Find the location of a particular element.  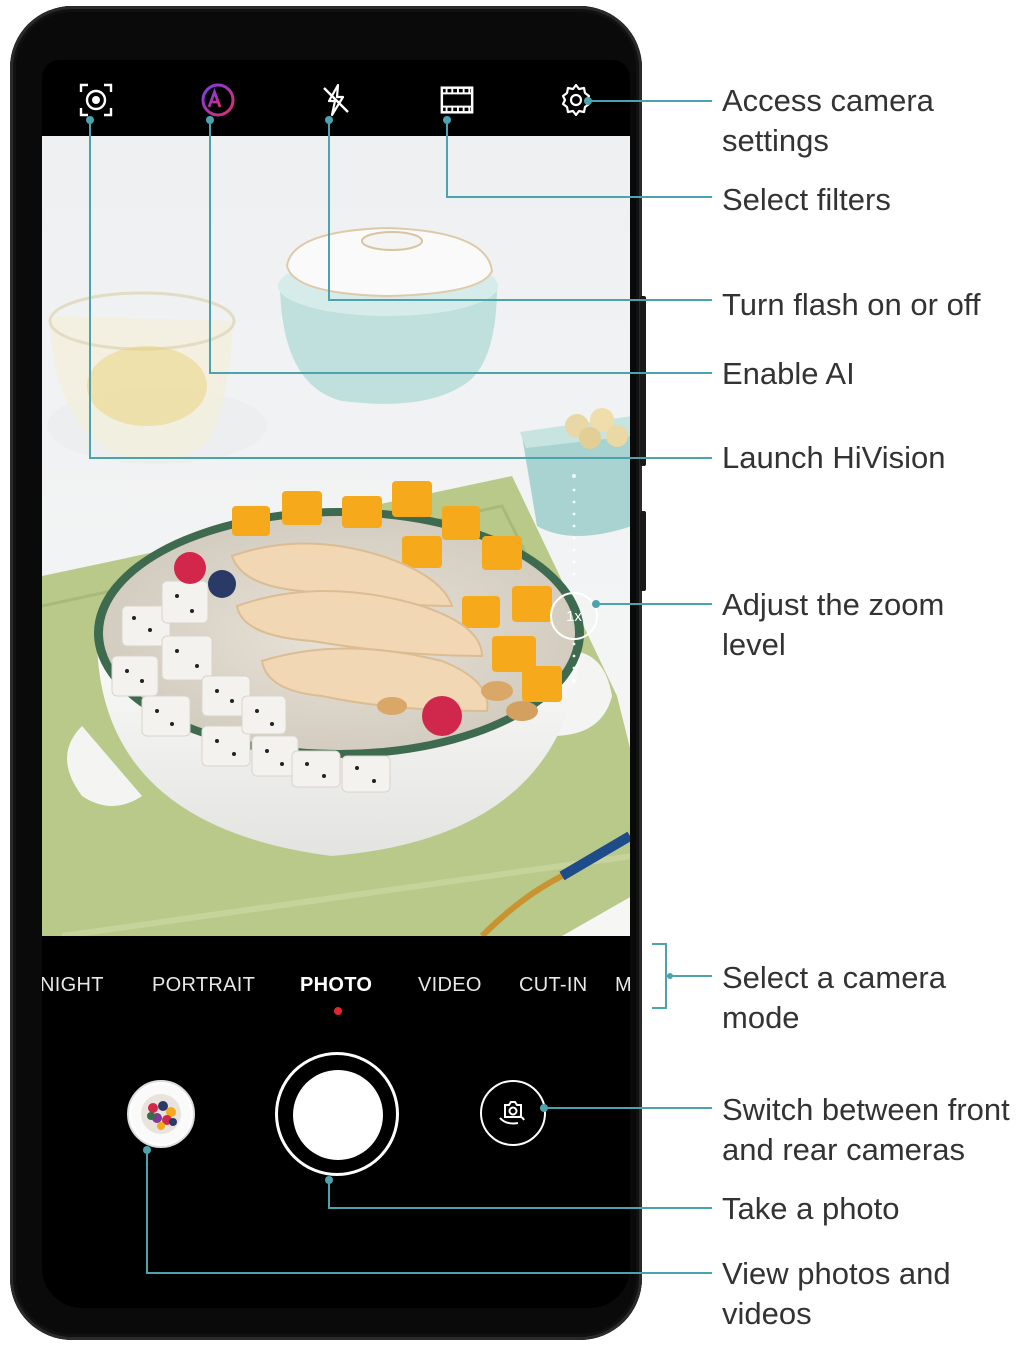

mode-more: M is located at coordinates (622, 985).